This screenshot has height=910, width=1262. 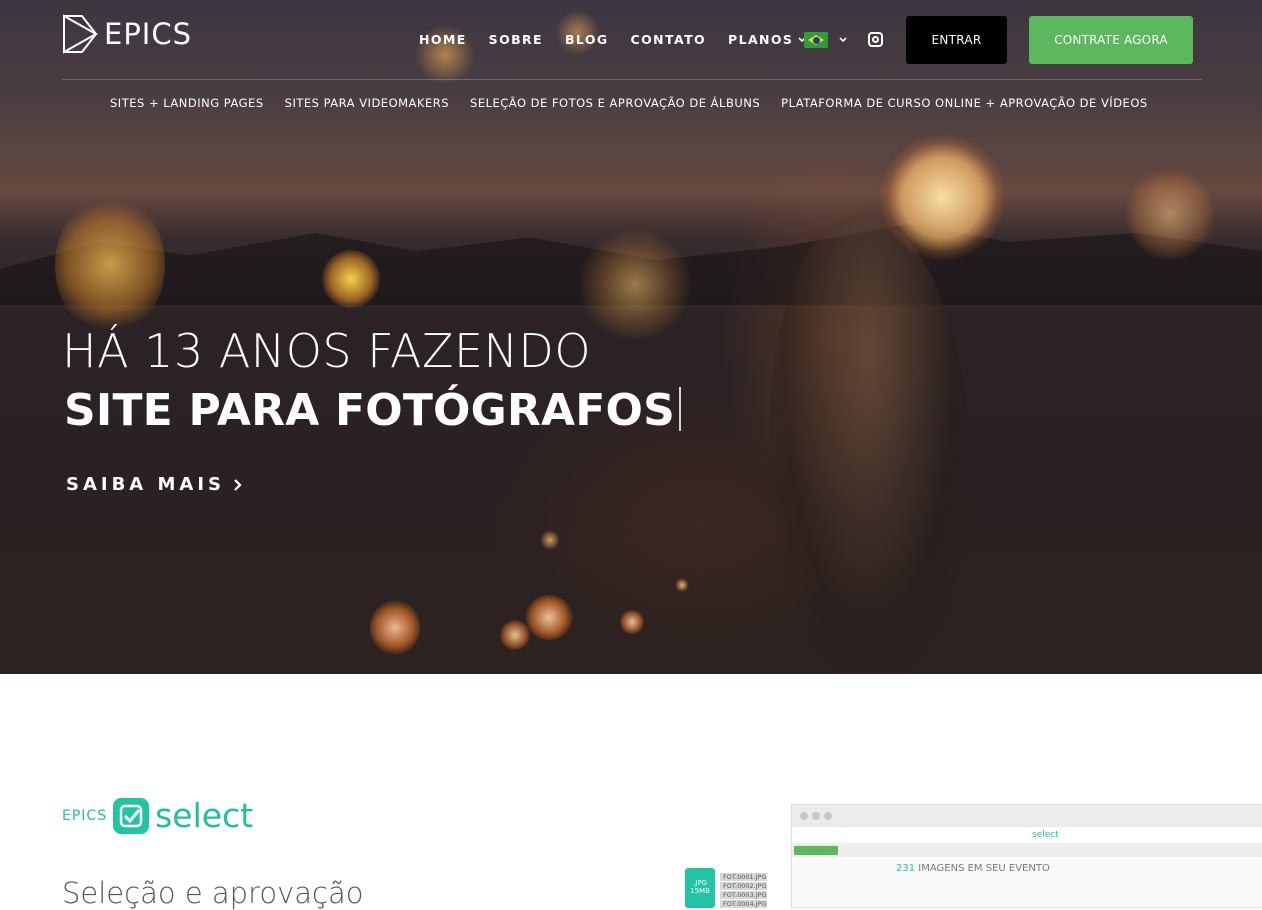 What do you see at coordinates (204, 815) in the screenshot?
I see `select-logo-word: select` at bounding box center [204, 815].